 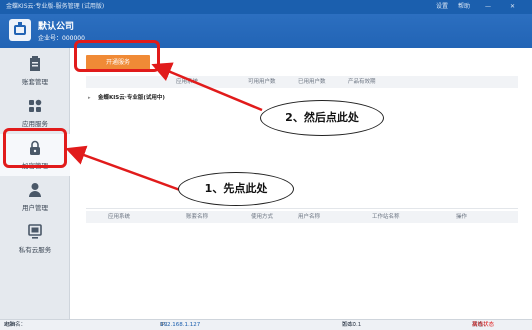 What do you see at coordinates (442, 7) in the screenshot?
I see `settings-menu: 设置` at bounding box center [442, 7].